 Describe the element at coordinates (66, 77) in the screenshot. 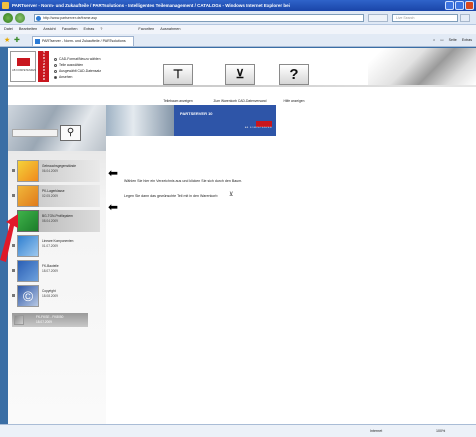

I see `radio-label: Ansehen` at that location.